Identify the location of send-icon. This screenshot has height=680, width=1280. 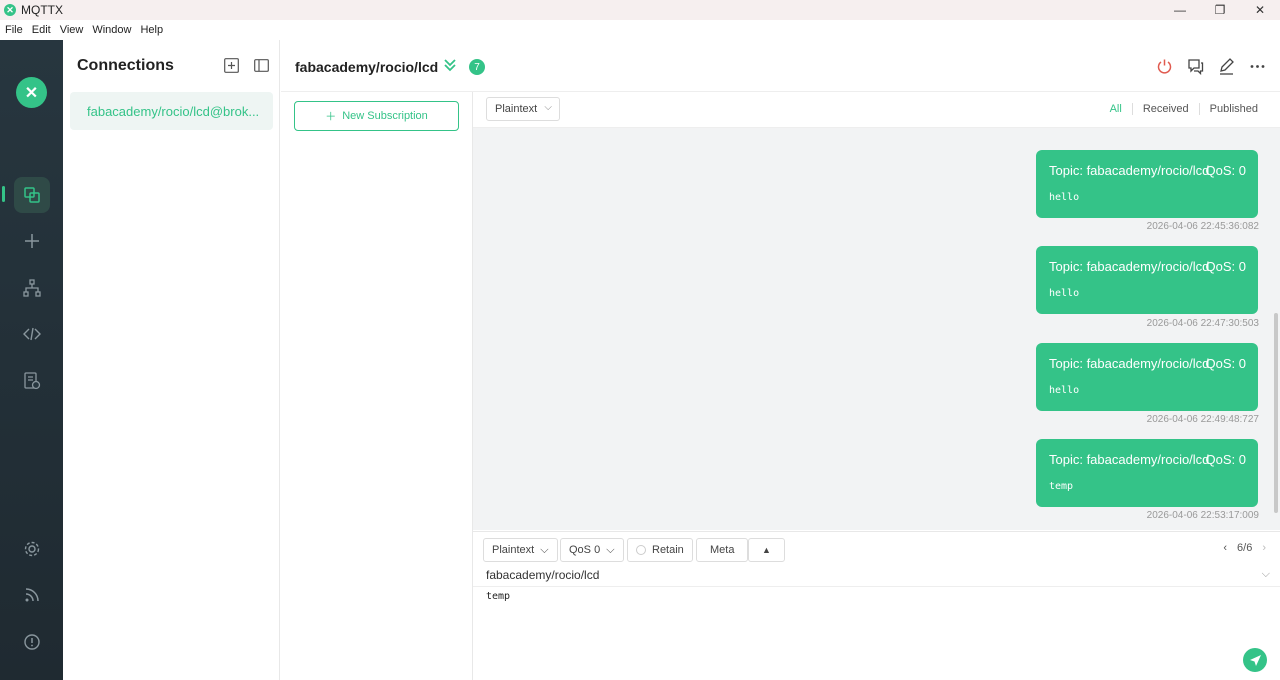
(1255, 660).